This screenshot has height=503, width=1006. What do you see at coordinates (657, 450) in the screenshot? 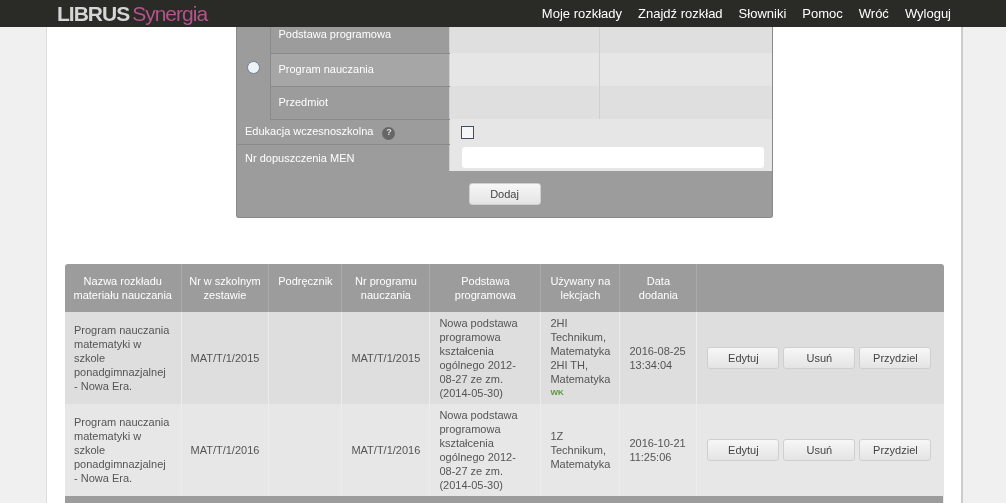
I see `table-cell: 2016-10-21 11:25:06` at bounding box center [657, 450].